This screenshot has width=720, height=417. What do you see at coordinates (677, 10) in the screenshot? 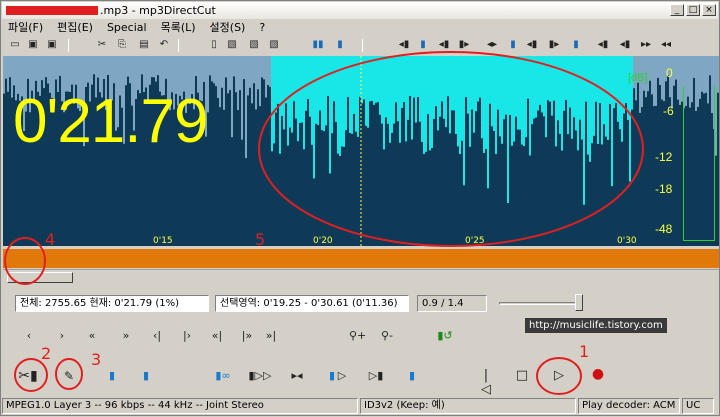
I see `minimize-icon: _` at bounding box center [677, 10].